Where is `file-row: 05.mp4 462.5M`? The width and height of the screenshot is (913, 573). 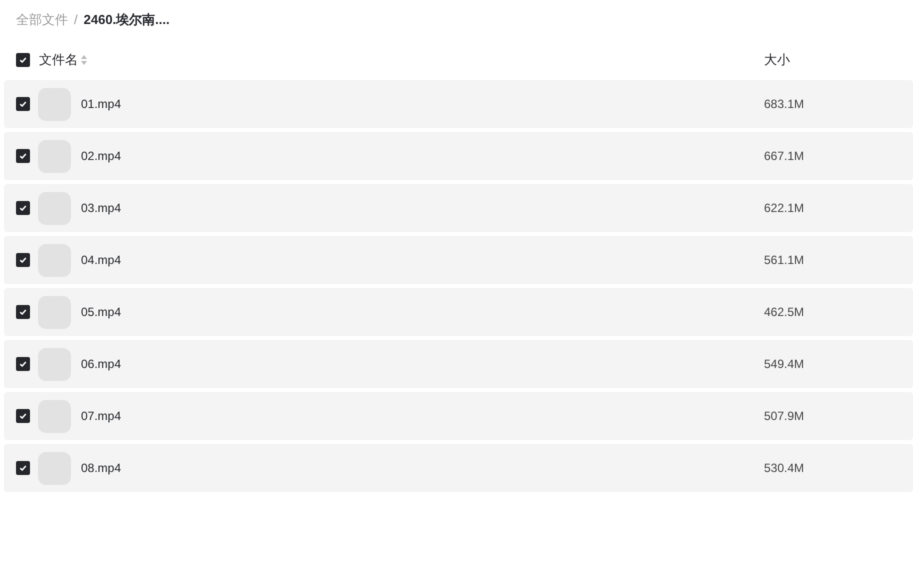
file-row: 05.mp4 462.5M is located at coordinates (458, 312).